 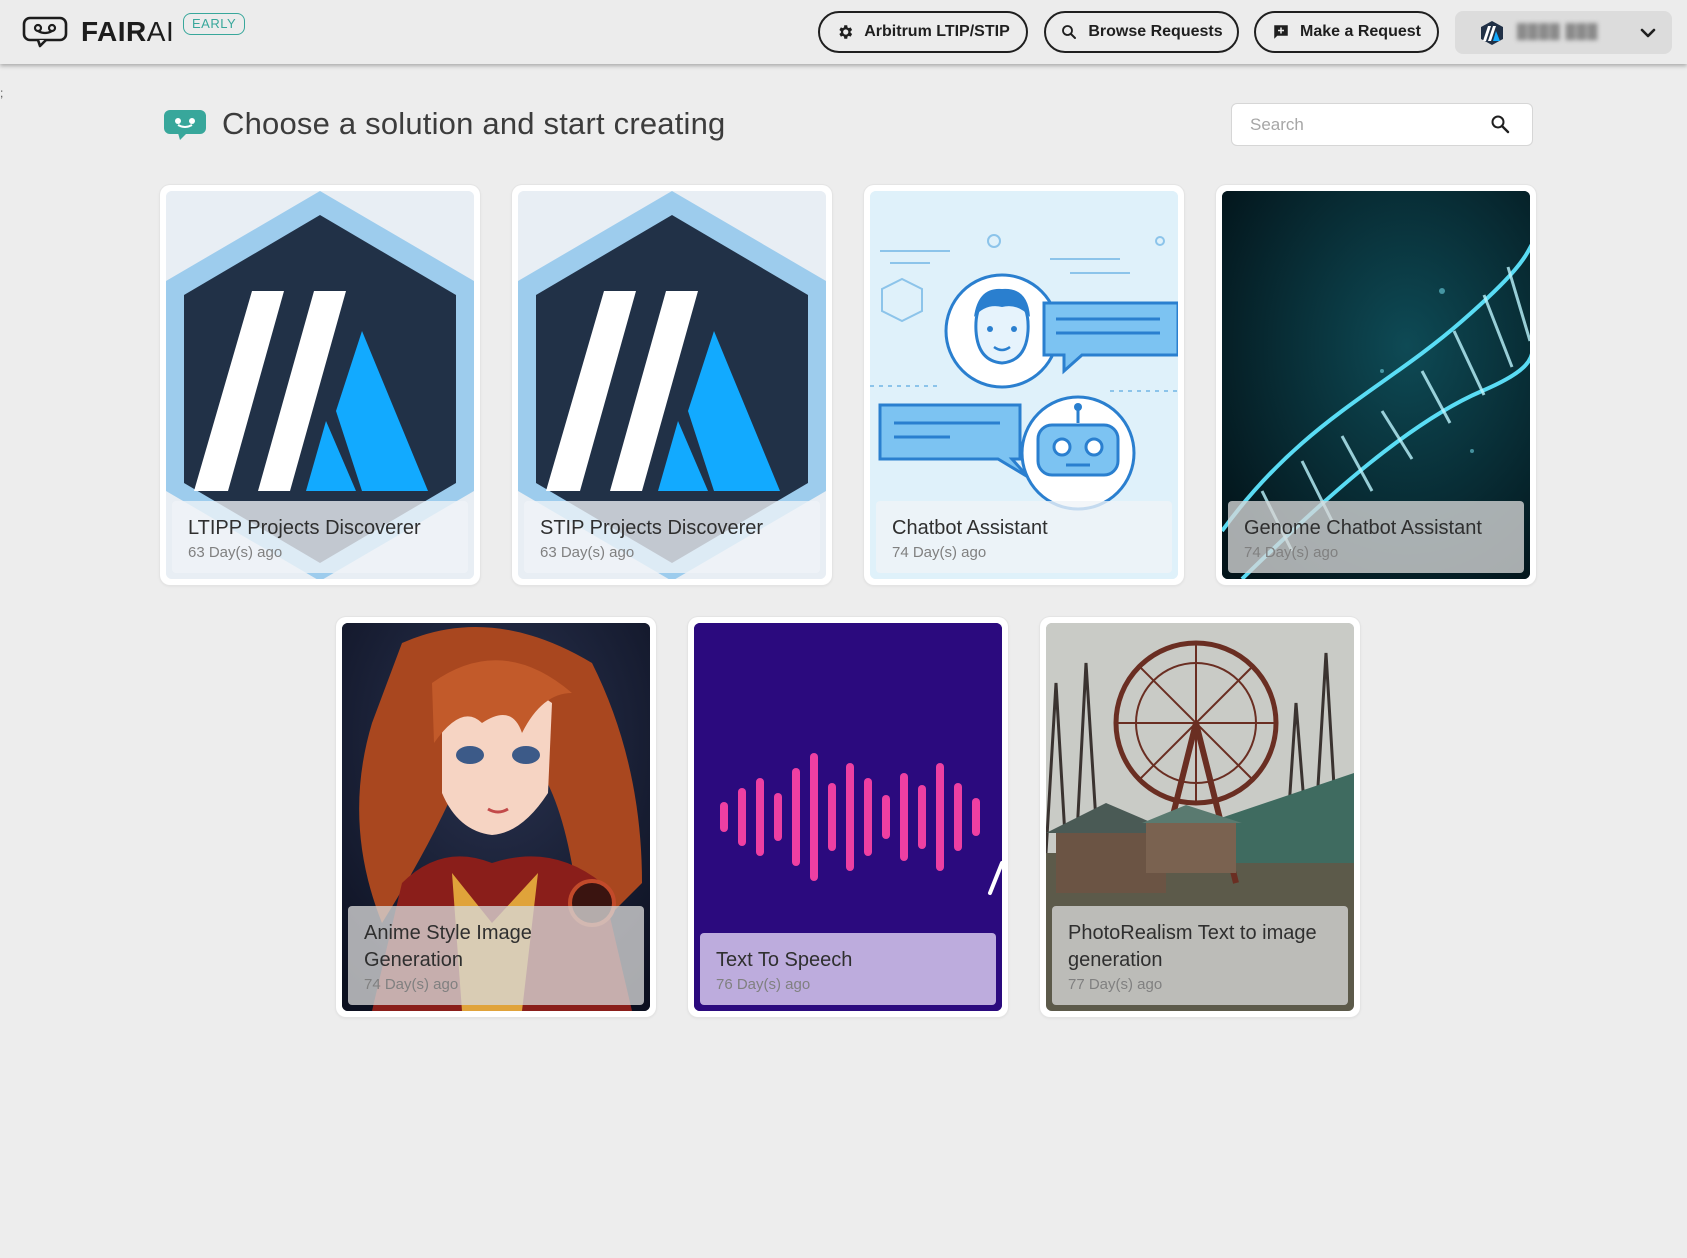 I want to click on card-label: LTIPP Projects Discoverer 63 Day(s) ago, so click(x=320, y=537).